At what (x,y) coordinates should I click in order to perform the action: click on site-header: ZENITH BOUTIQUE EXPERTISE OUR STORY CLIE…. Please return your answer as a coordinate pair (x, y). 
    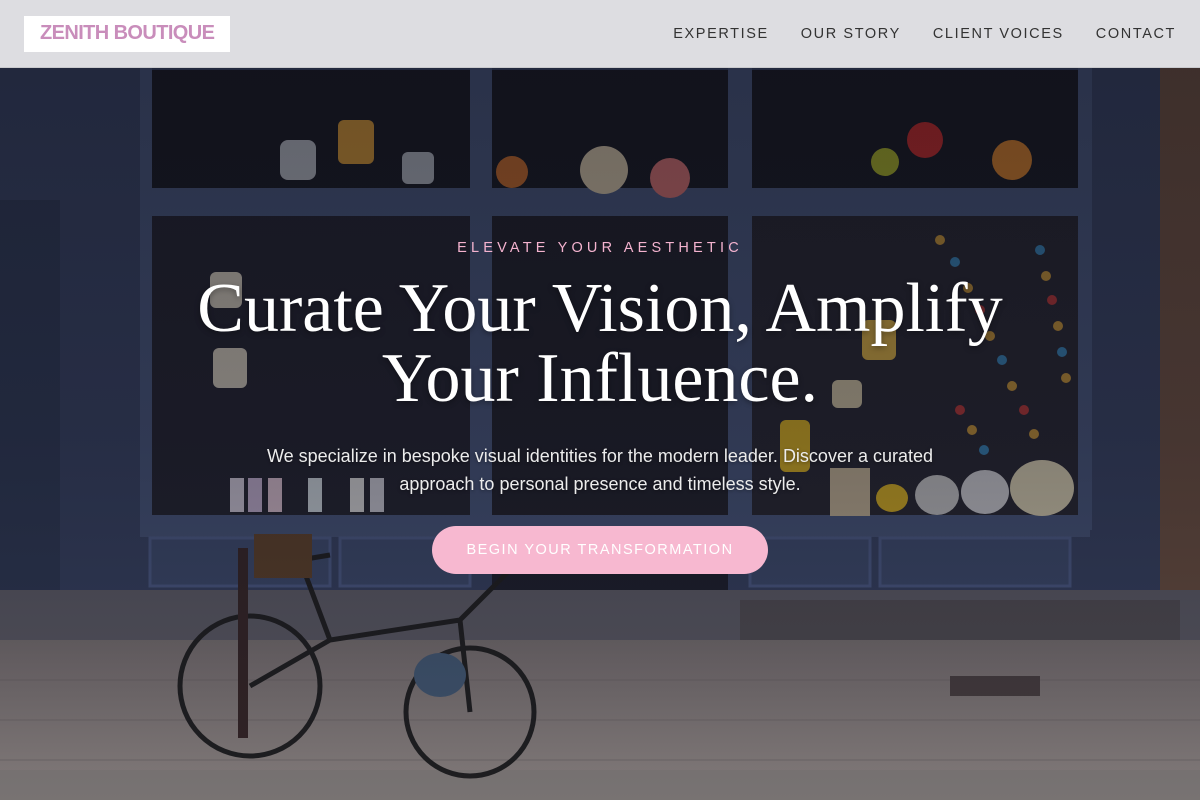
    Looking at the image, I should click on (600, 34).